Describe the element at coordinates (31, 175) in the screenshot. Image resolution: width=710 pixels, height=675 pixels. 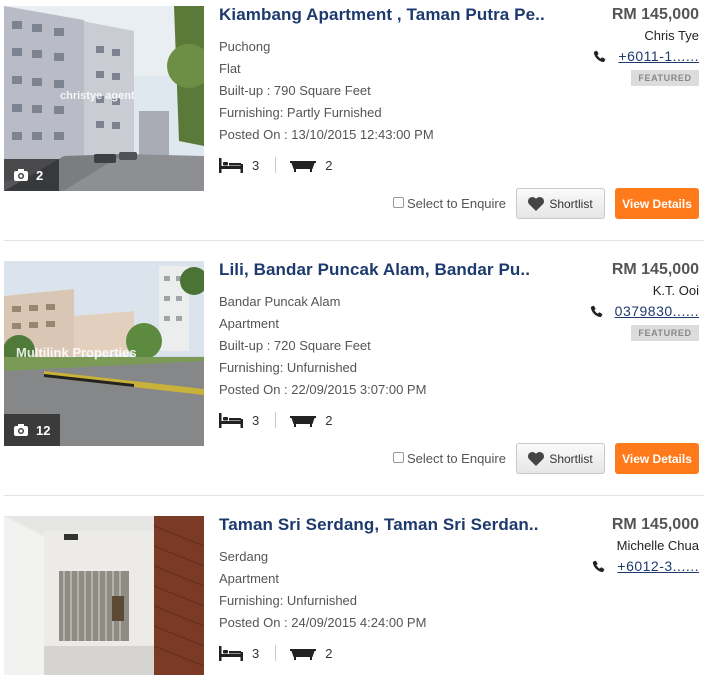
I see `photo-count-badge: 2` at that location.